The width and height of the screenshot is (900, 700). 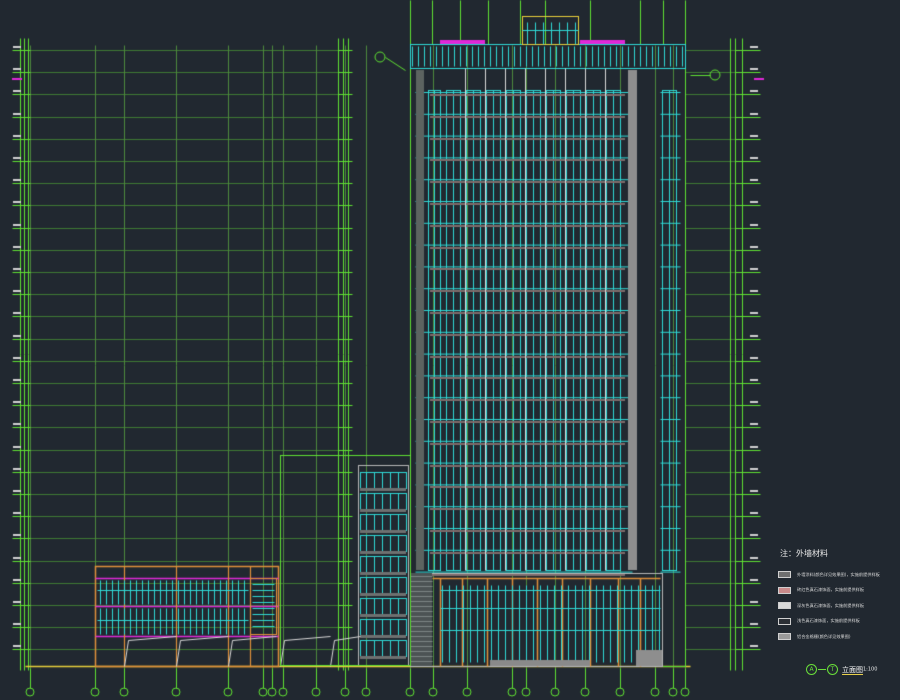 What do you see at coordinates (870, 669) in the screenshot?
I see `caption-scale: 1:100` at bounding box center [870, 669].